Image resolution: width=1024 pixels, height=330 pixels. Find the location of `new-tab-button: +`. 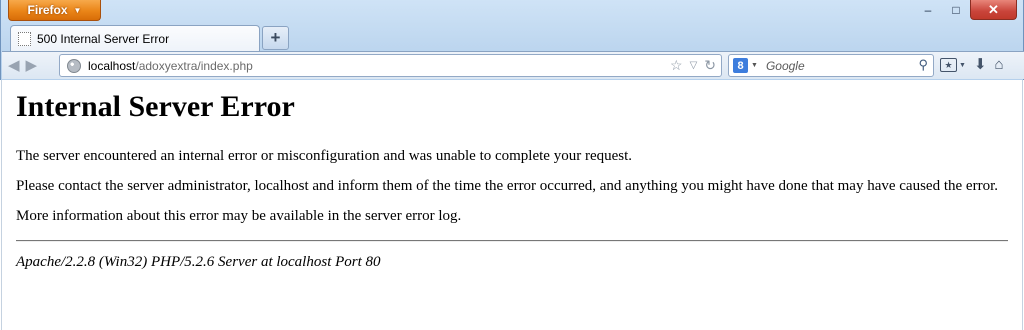

new-tab-button: + is located at coordinates (275, 38).